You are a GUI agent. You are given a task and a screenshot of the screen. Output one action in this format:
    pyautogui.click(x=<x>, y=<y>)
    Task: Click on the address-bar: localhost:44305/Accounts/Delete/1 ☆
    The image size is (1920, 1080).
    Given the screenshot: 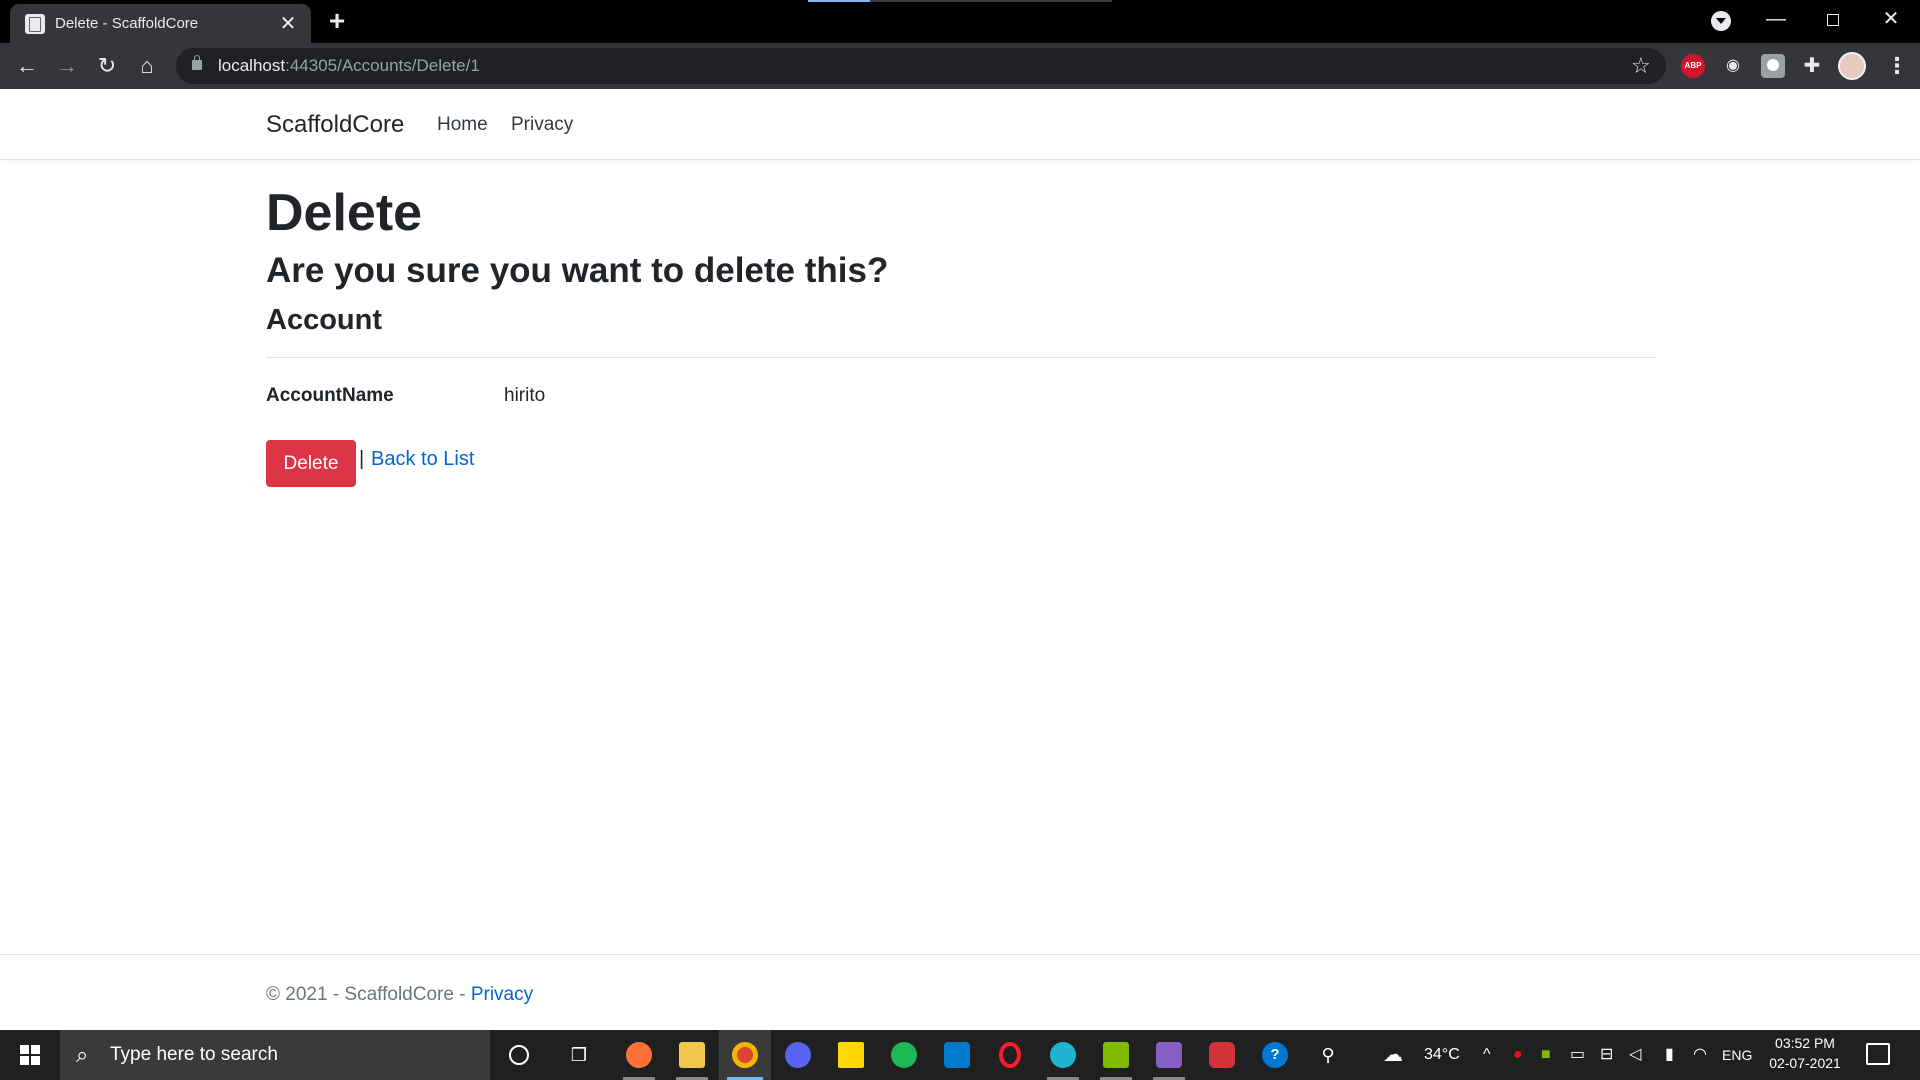 What is the action you would take?
    pyautogui.click(x=921, y=66)
    